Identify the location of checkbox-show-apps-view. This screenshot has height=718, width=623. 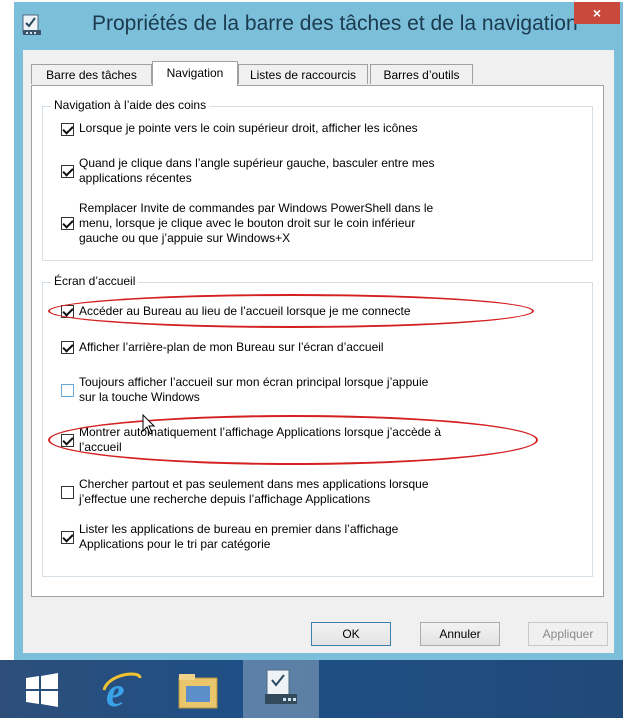
(67, 440).